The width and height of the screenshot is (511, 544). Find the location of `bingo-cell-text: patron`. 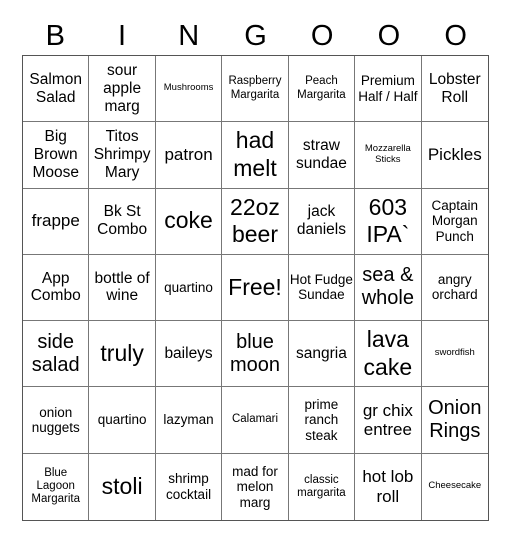

bingo-cell-text: patron is located at coordinates (188, 155).